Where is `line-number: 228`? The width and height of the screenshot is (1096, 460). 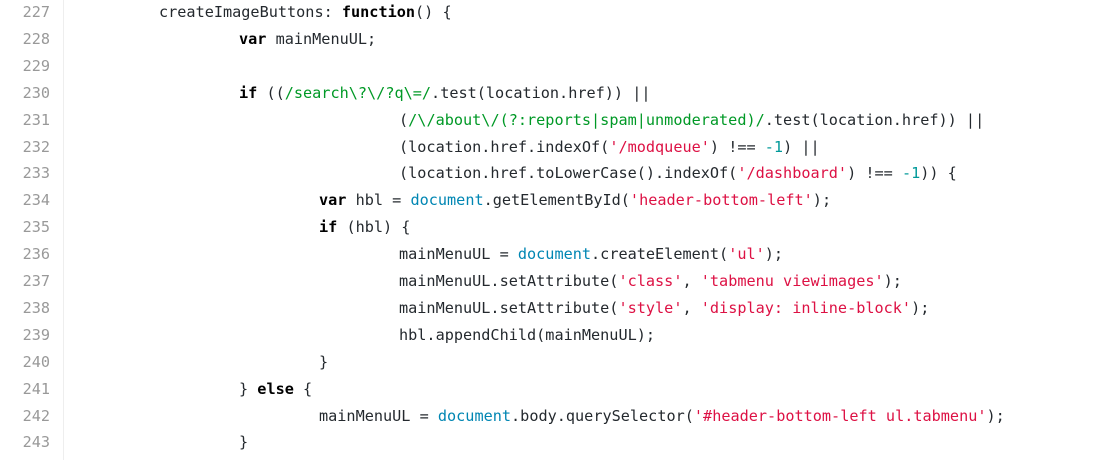 line-number: 228 is located at coordinates (36, 38).